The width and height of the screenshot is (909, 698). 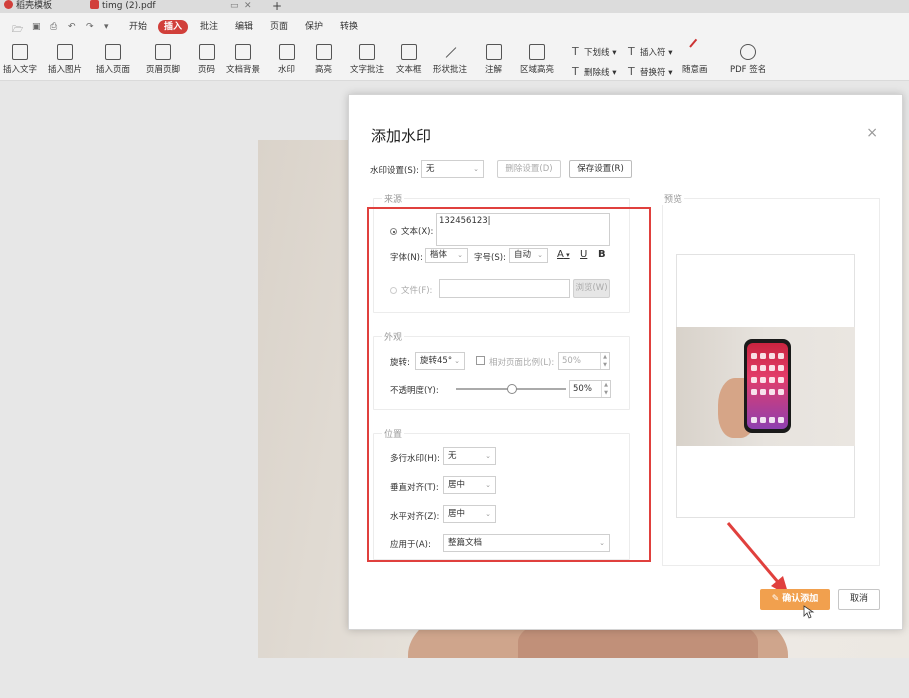 What do you see at coordinates (775, 599) in the screenshot?
I see `watermark-confirm-icon: ✎` at bounding box center [775, 599].